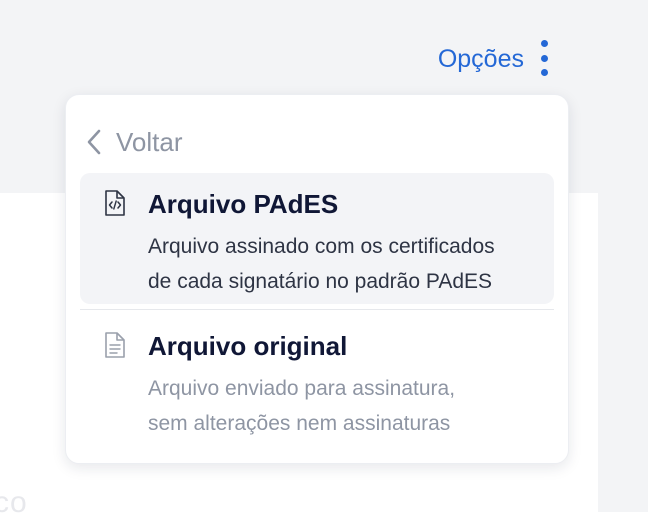  What do you see at coordinates (481, 59) in the screenshot?
I see `options-button: Opções` at bounding box center [481, 59].